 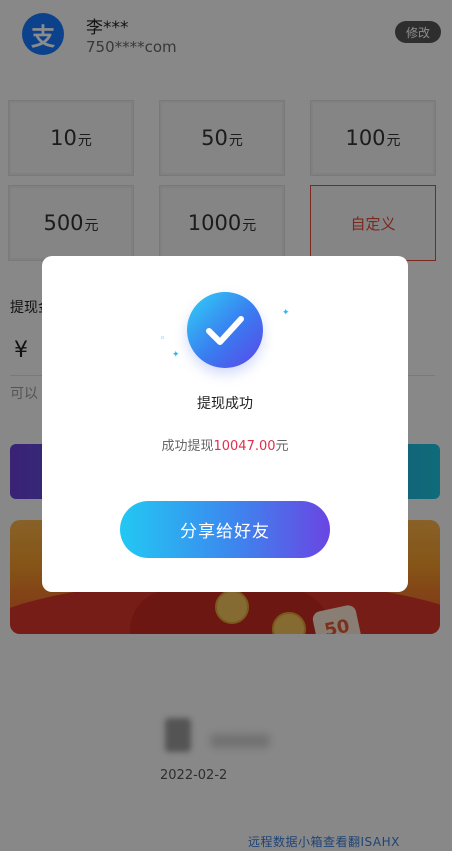 What do you see at coordinates (163, 339) in the screenshot?
I see `sparkle-icon: ◦` at bounding box center [163, 339].